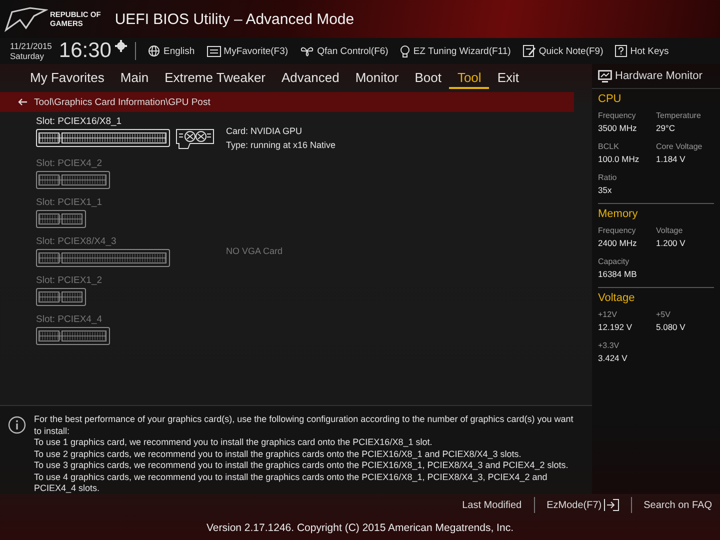  What do you see at coordinates (171, 51) in the screenshot?
I see `toolbar-button: English` at bounding box center [171, 51].